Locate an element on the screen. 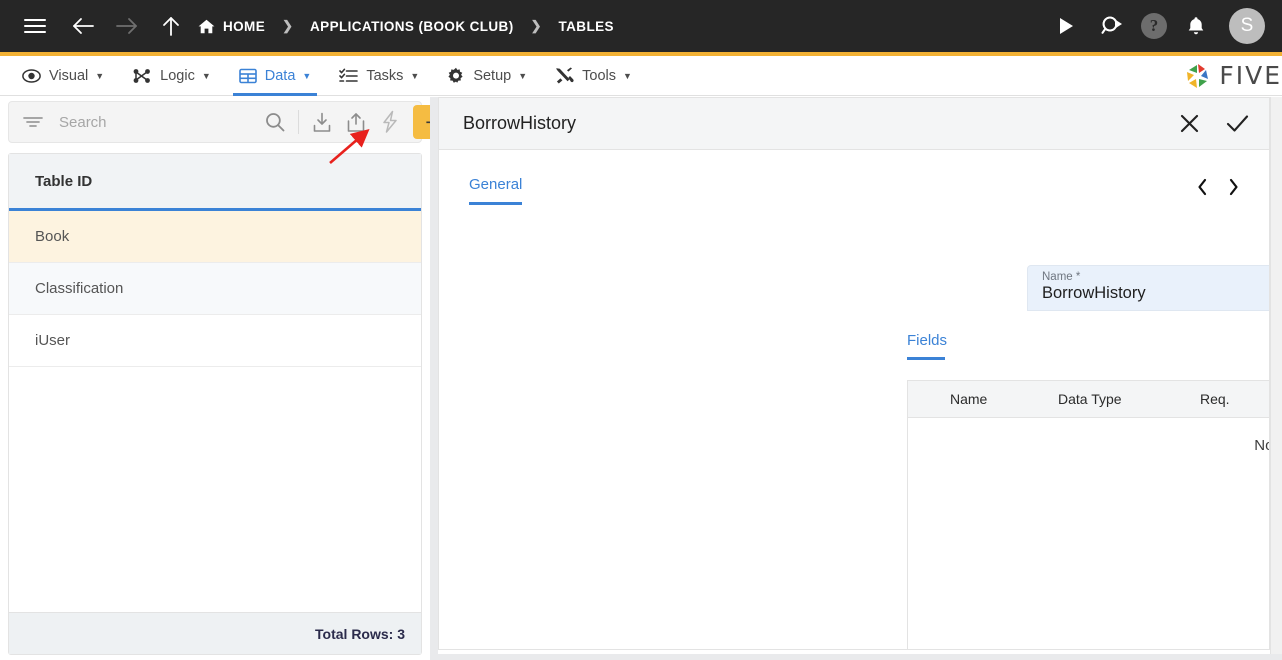 The width and height of the screenshot is (1282, 660). gear-icon is located at coordinates (456, 76).